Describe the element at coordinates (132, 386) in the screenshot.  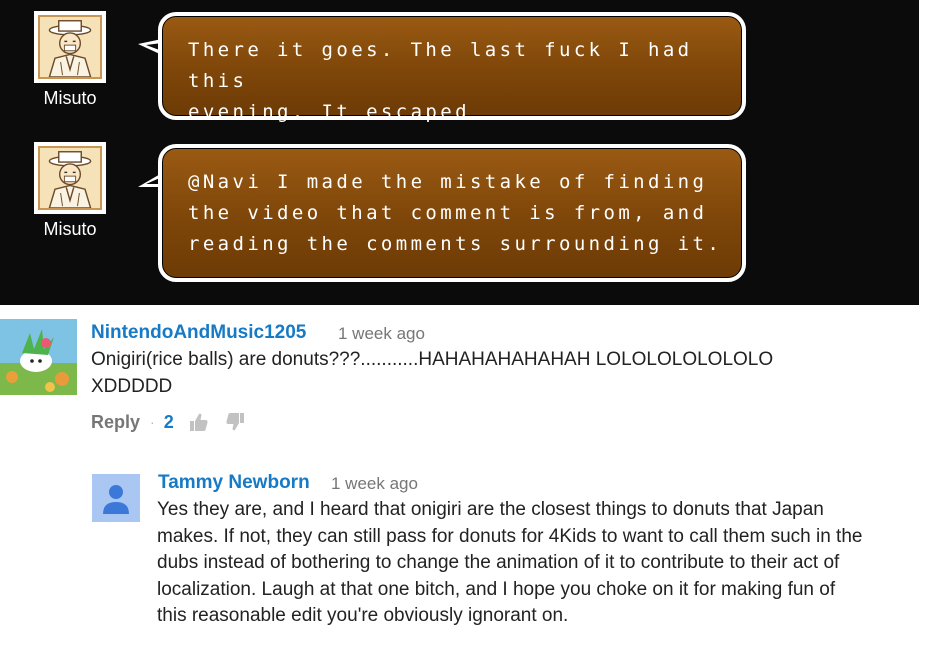
I see `comment-text-line: XDDDDD` at that location.